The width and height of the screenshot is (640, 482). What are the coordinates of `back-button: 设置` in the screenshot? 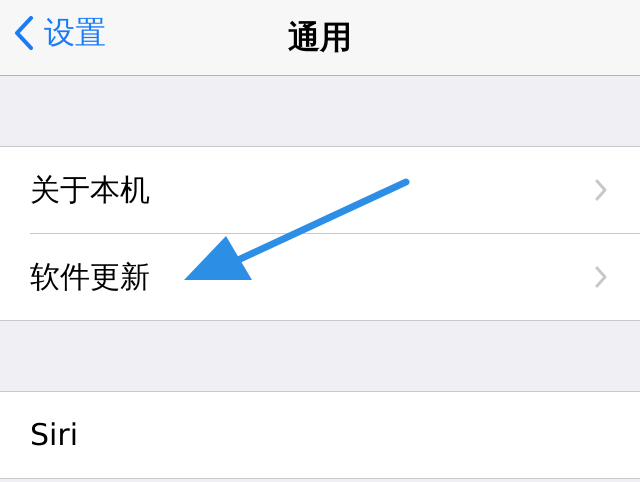 It's located at (60, 33).